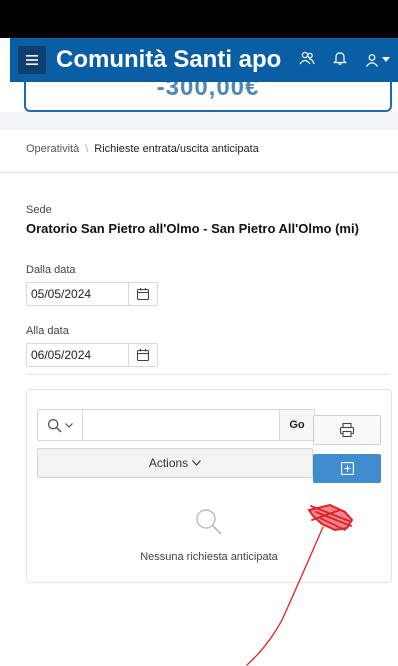  I want to click on print-button, so click(347, 430).